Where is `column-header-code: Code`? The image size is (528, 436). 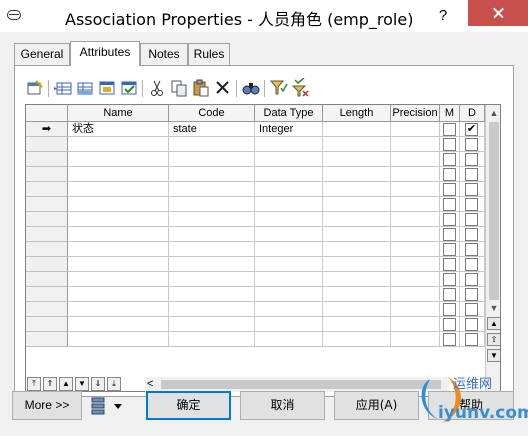
column-header-code: Code is located at coordinates (212, 113).